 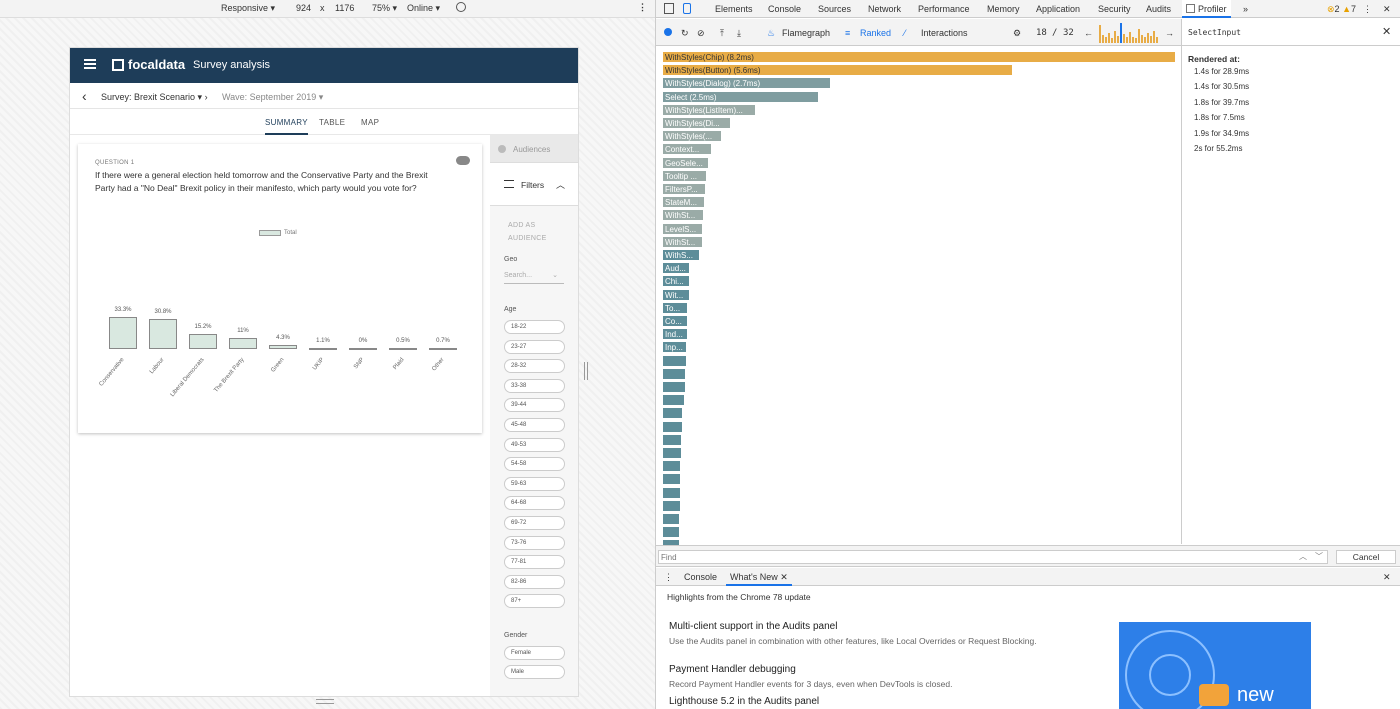 I want to click on ranked-component-bar: WithStyles(Button) (5.6ms), so click(x=837, y=70).